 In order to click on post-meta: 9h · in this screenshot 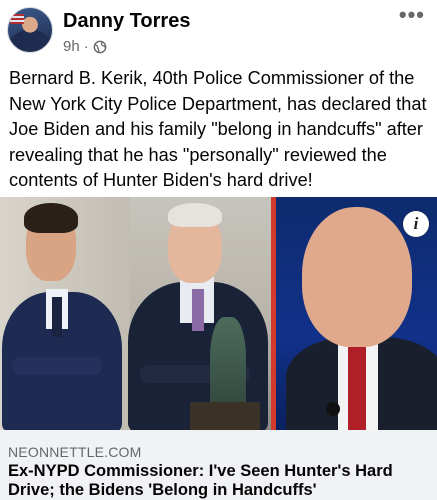, I will do `click(85, 46)`.